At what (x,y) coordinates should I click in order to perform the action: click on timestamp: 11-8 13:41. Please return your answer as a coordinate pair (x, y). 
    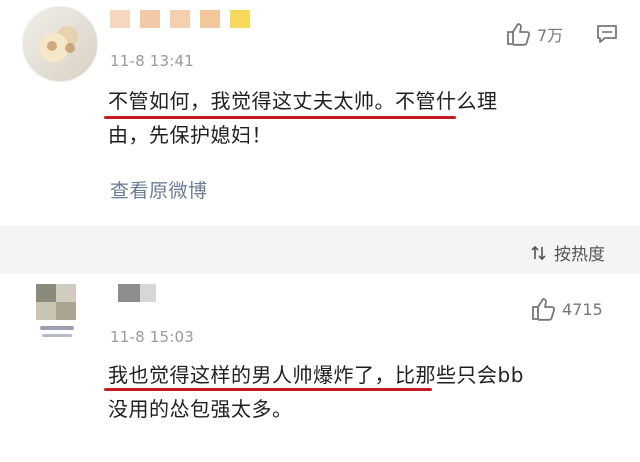
    Looking at the image, I should click on (152, 61).